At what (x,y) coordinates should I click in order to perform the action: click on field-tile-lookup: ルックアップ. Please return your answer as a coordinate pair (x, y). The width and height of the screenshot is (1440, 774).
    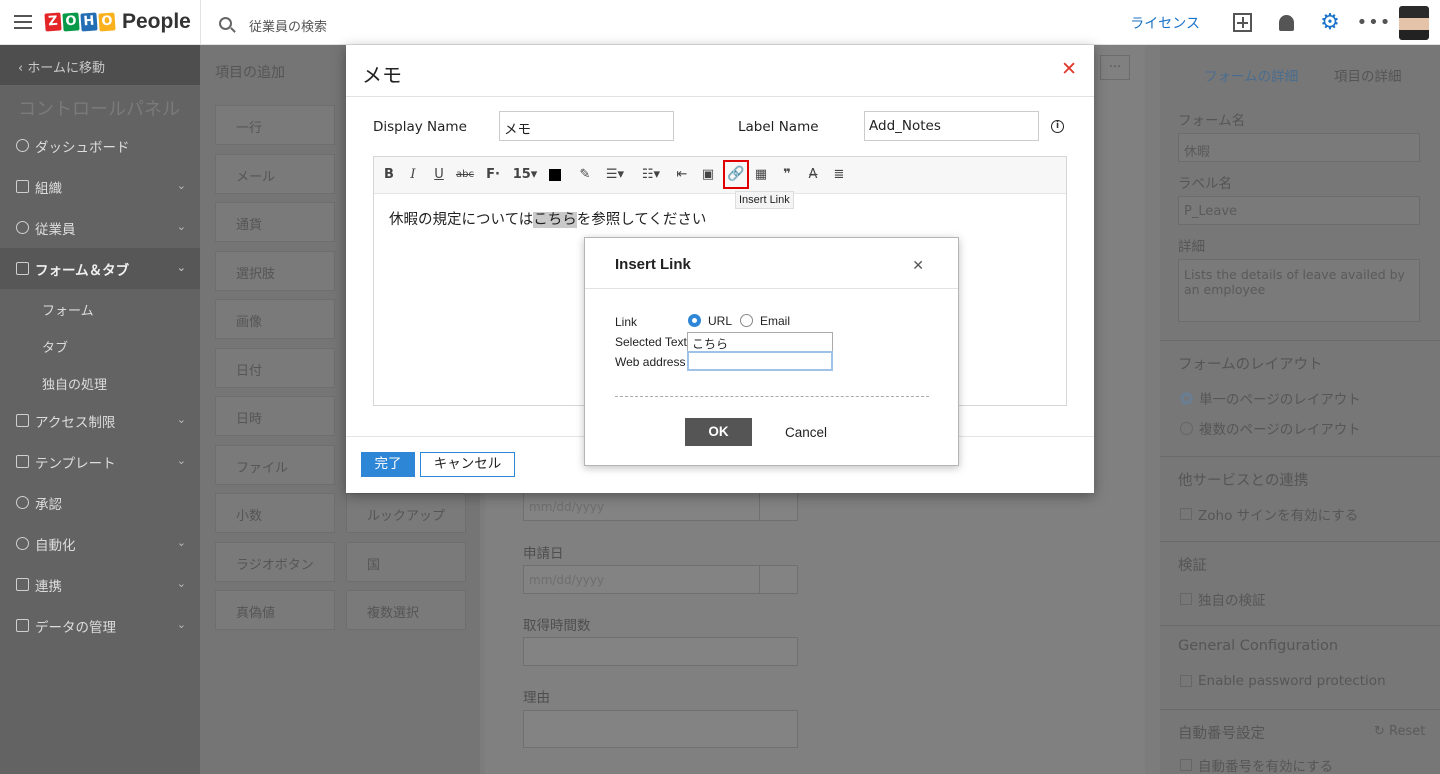
    Looking at the image, I should click on (406, 513).